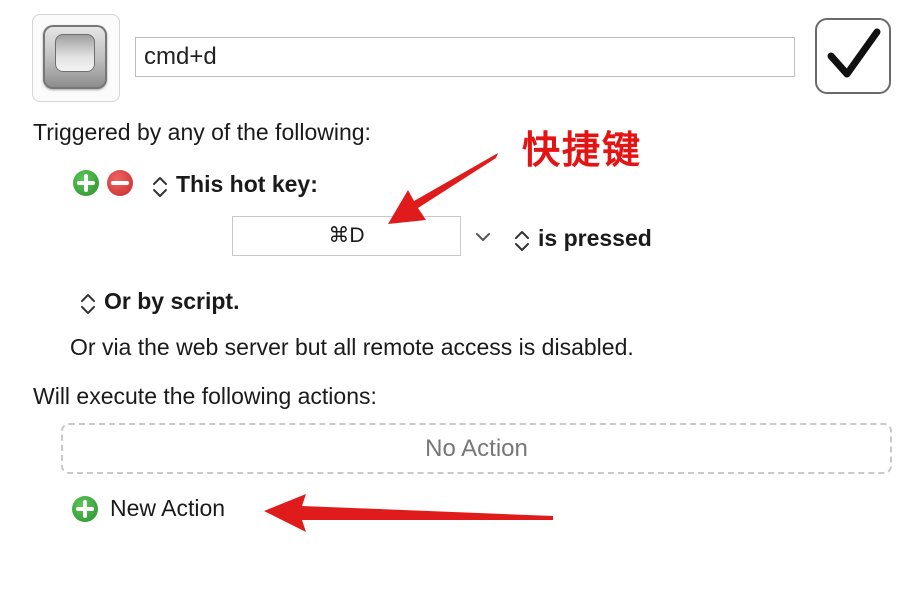 The width and height of the screenshot is (924, 596). I want to click on arrow-to-hotkey-icon, so click(443, 188).